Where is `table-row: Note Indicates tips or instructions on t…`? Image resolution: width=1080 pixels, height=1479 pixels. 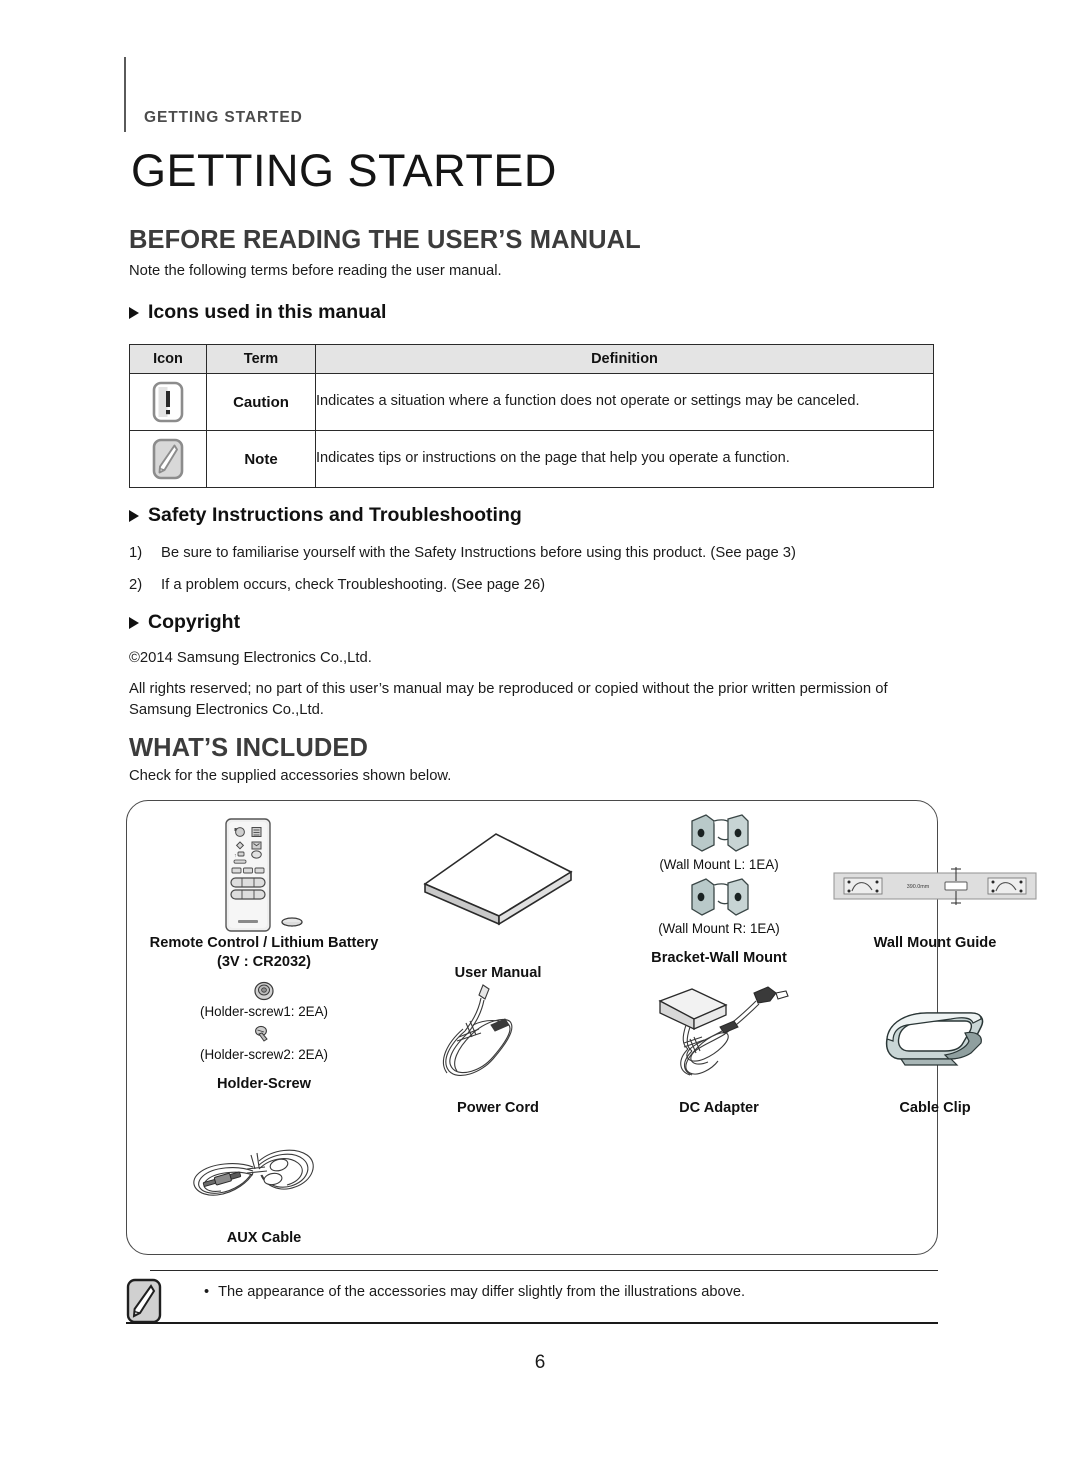
table-row: Note Indicates tips or instructions on t… is located at coordinates (531, 459).